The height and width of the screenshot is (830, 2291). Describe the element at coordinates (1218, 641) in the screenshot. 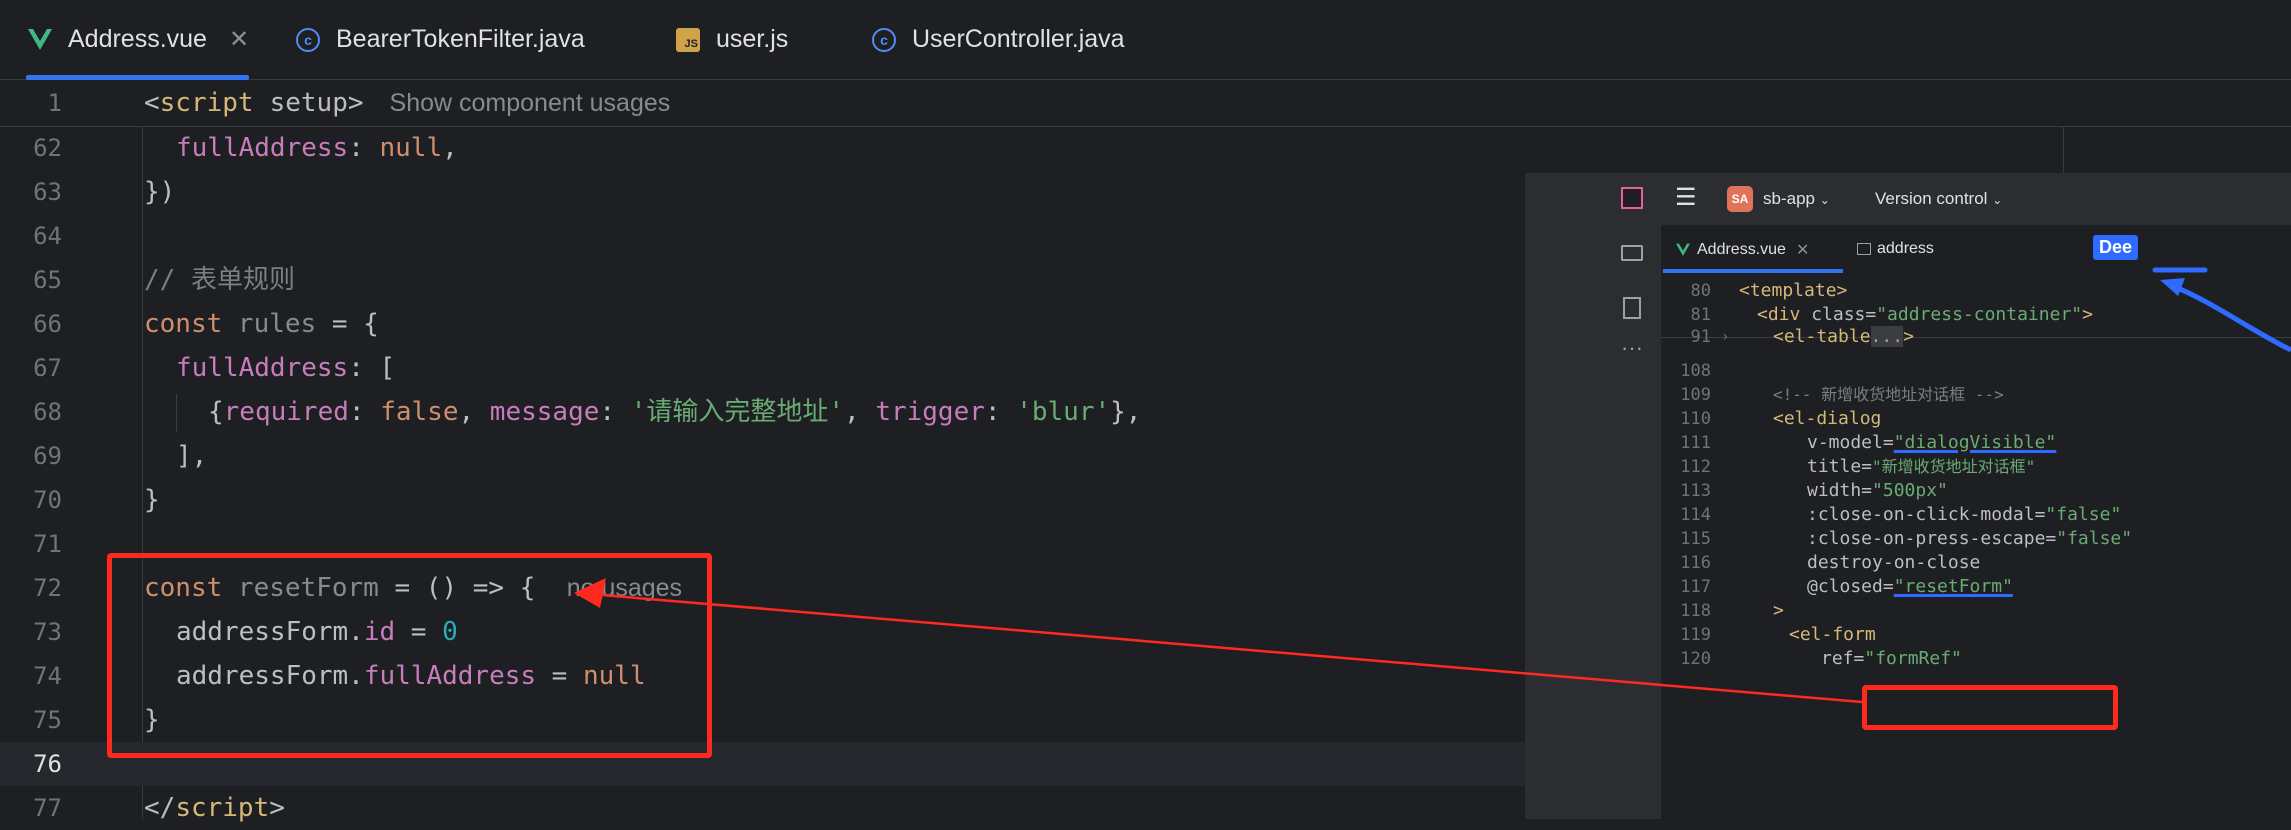

I see `annotation-arrow-red` at that location.